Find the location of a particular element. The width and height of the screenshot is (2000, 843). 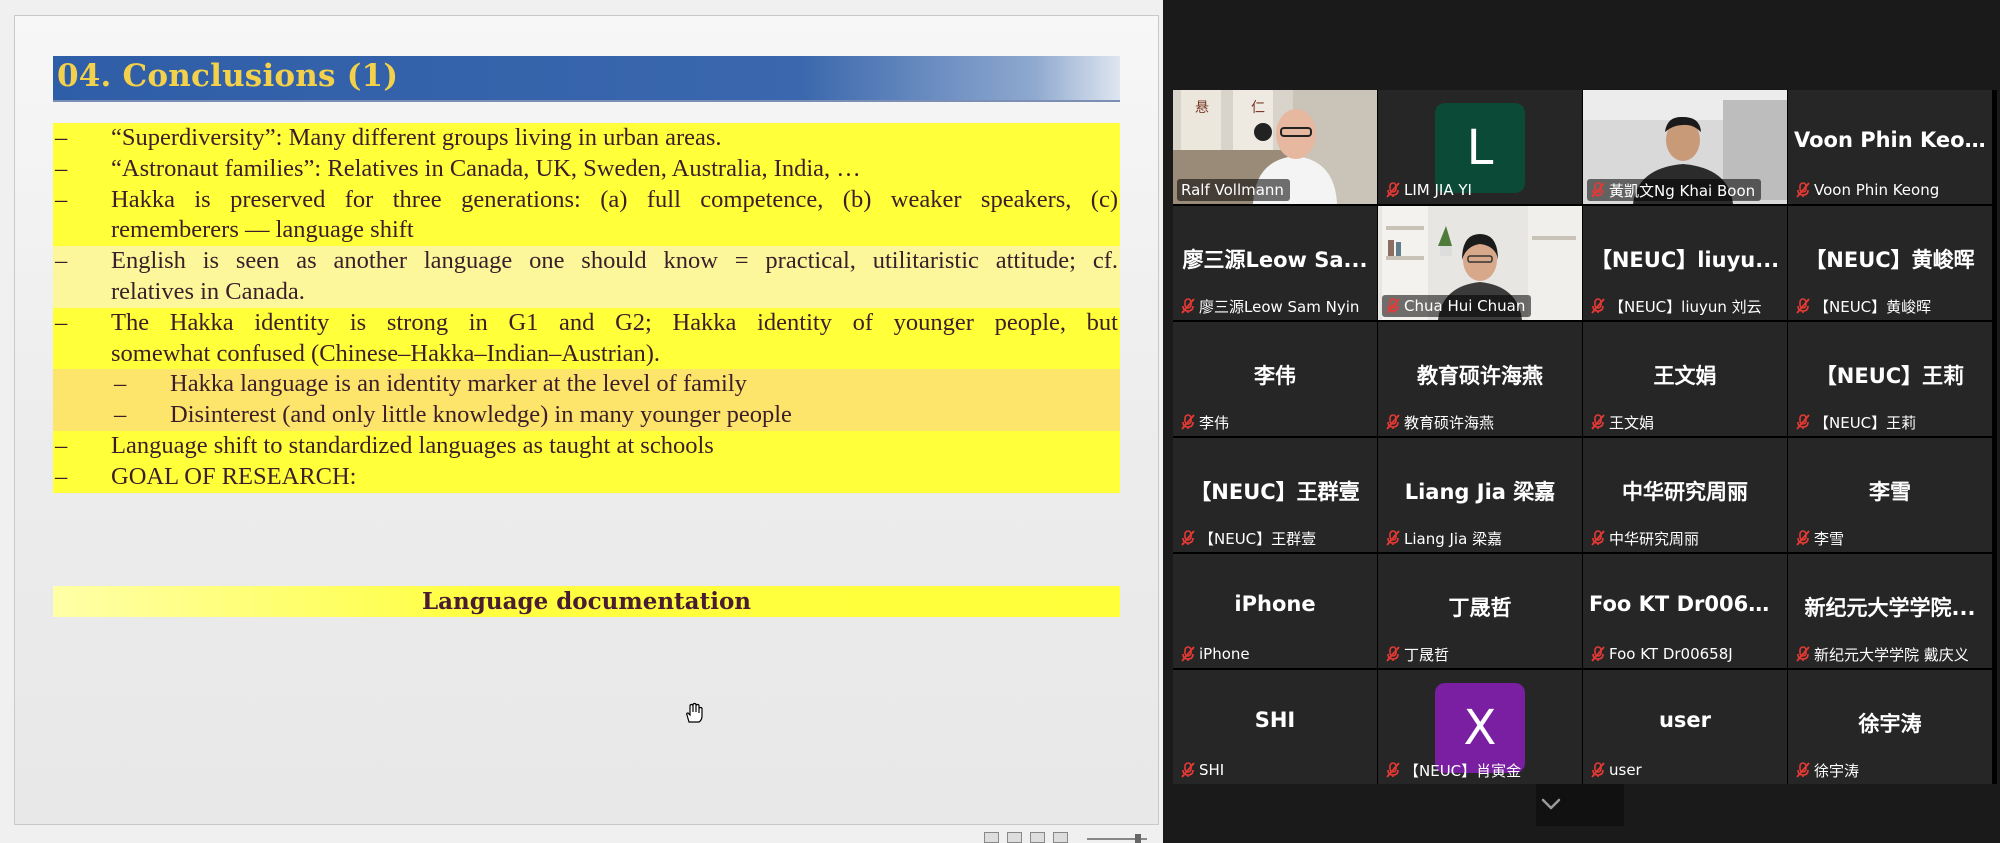

participant-name-label: 【NEUC】黄峻晖 is located at coordinates (1864, 306).